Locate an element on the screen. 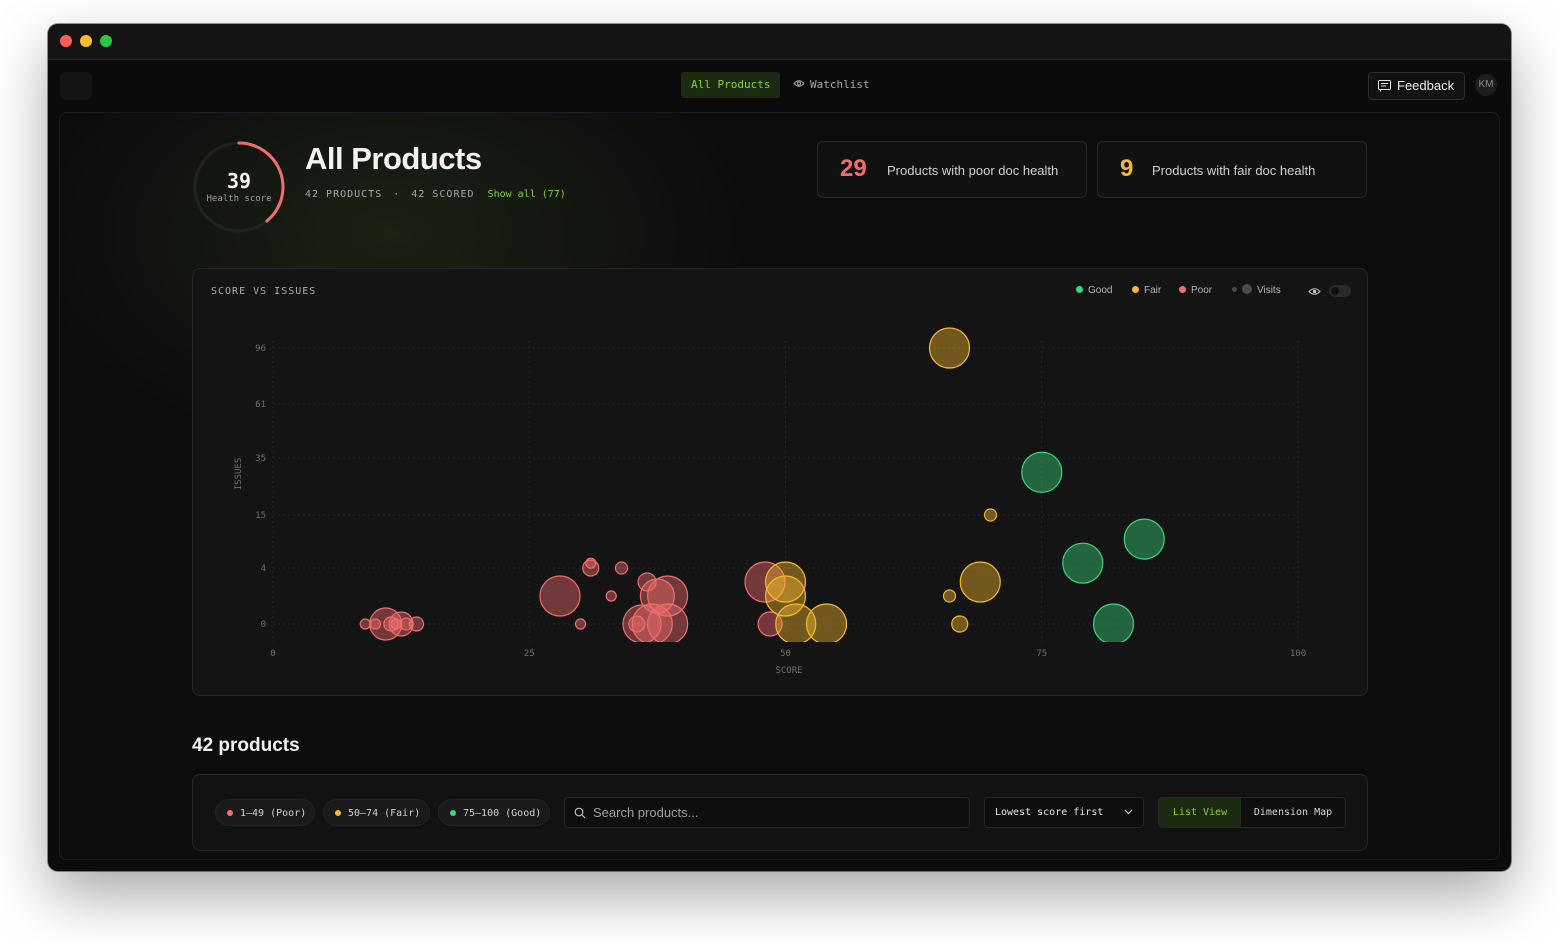 The image size is (1559, 943). products-count: 42 PRODUCTS is located at coordinates (344, 194).